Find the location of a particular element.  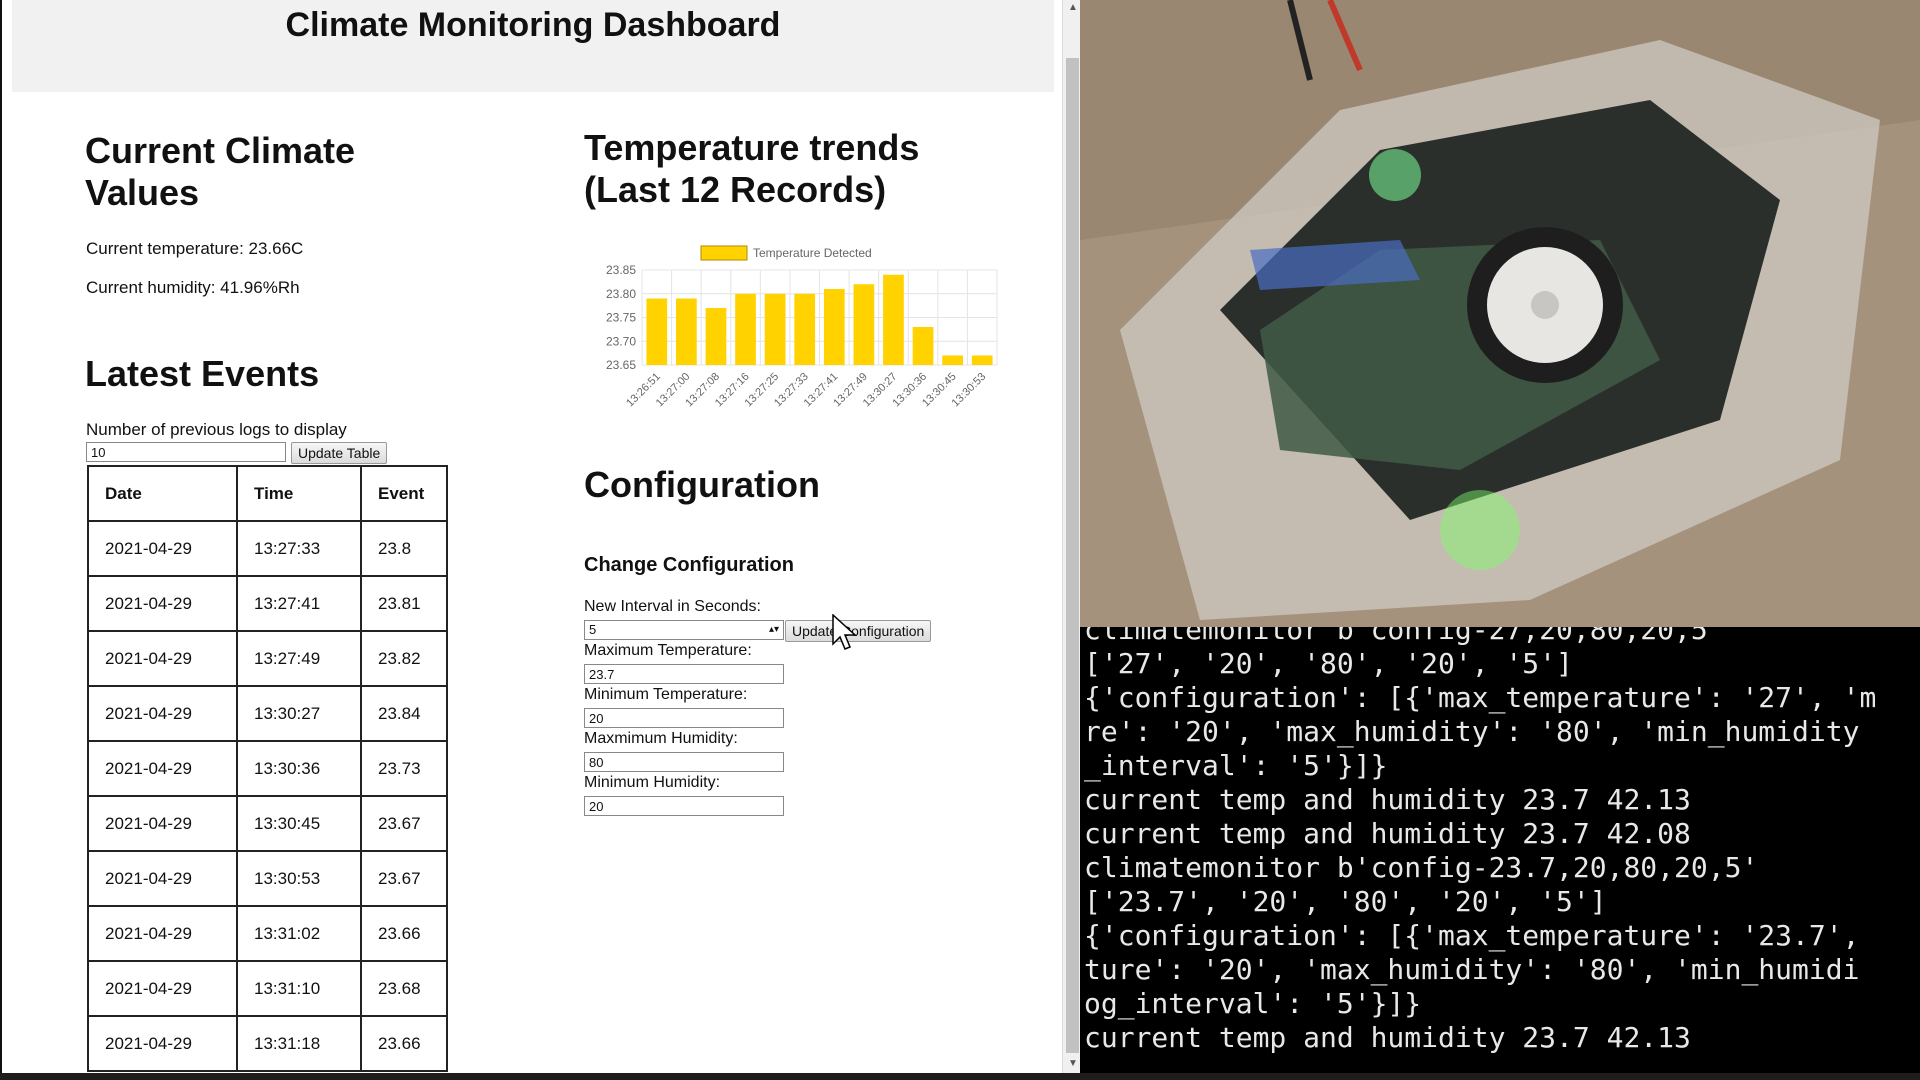

terminal-line: current temp and humidity 23.7 42.13 is located at coordinates (1387, 1037).